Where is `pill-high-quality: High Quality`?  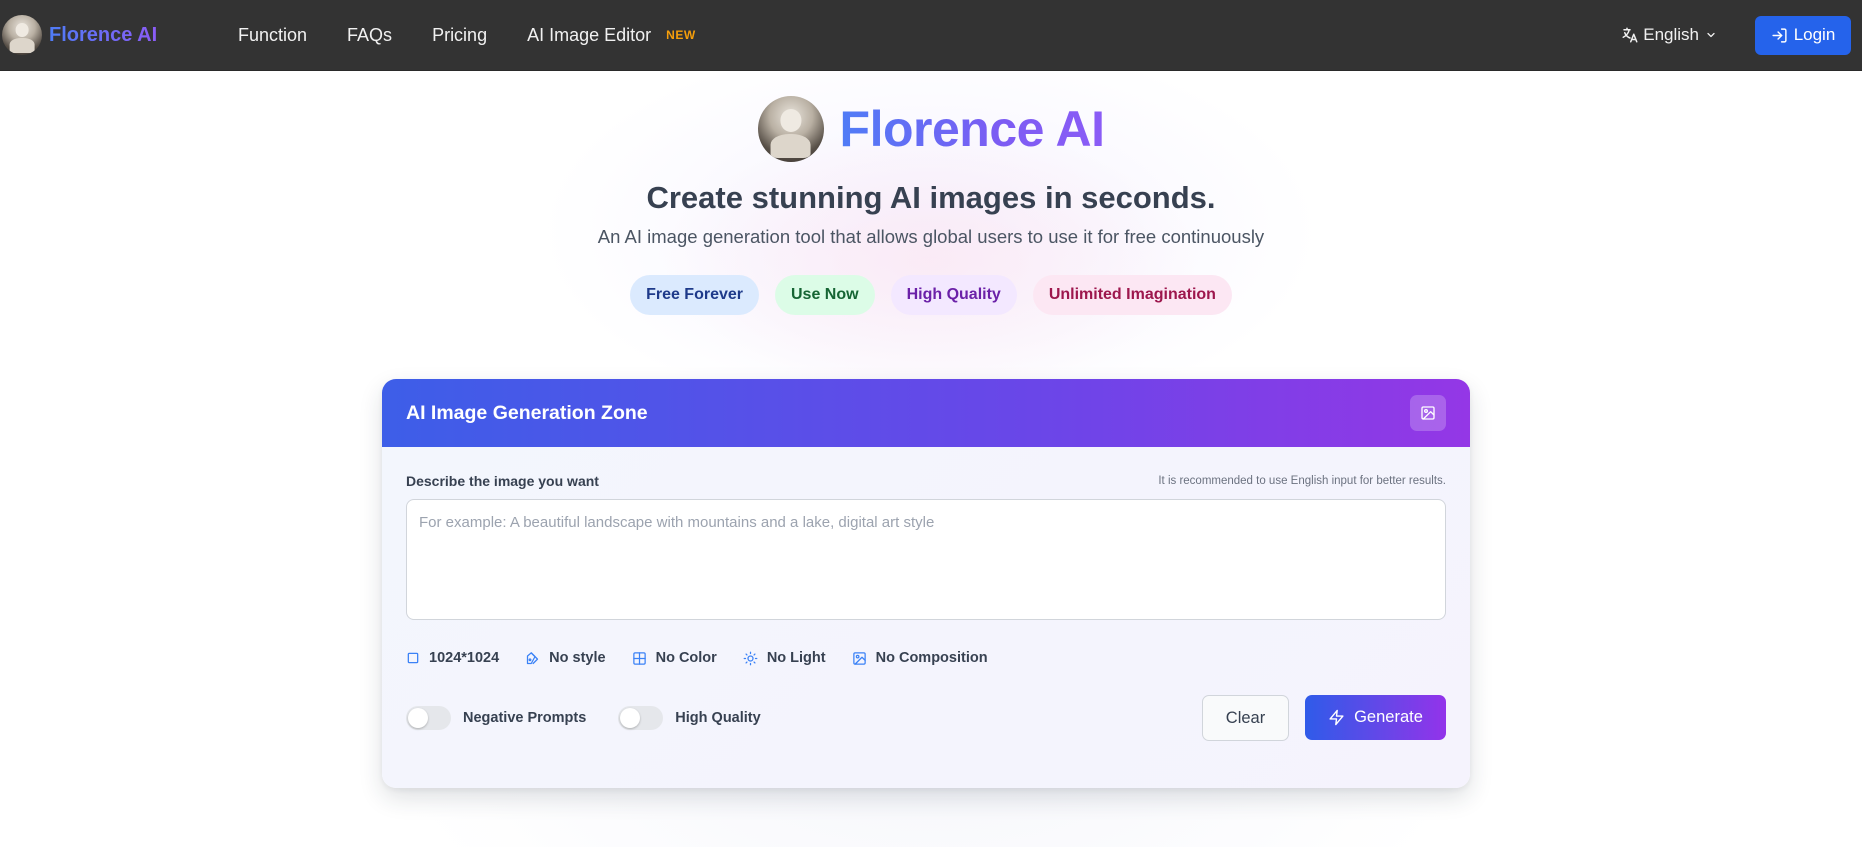
pill-high-quality: High Quality is located at coordinates (953, 295).